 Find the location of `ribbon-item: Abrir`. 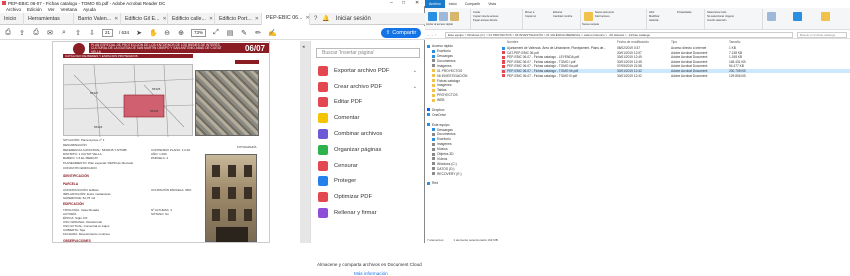

ribbon-item: Abrir is located at coordinates (651, 12).